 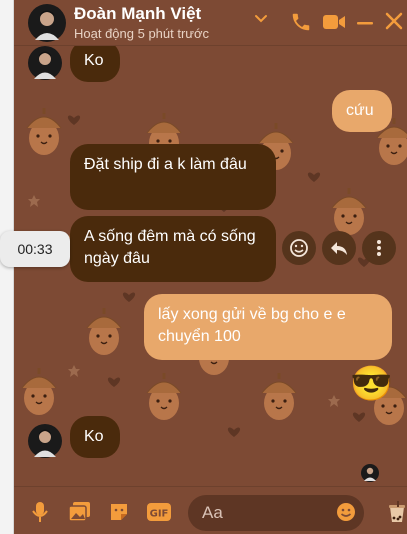 What do you see at coordinates (394, 21) in the screenshot?
I see `close-icon` at bounding box center [394, 21].